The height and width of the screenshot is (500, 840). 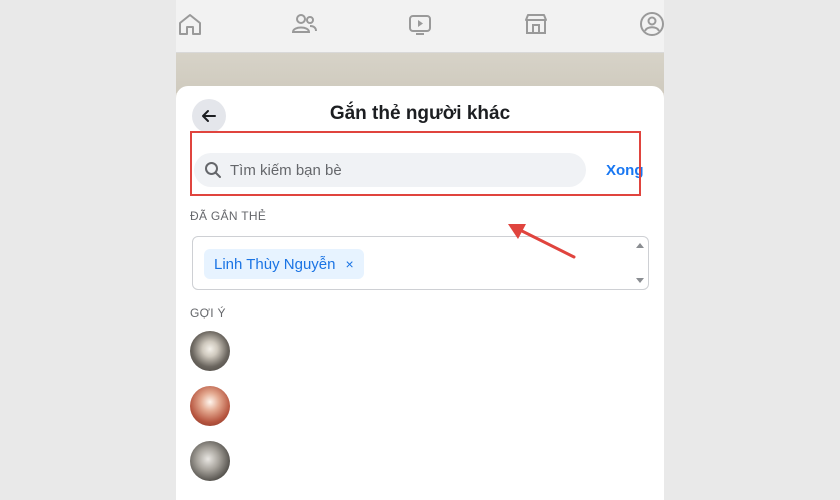 I want to click on tagged-section-label: ĐÃ GẮN THẺ, so click(x=228, y=216).